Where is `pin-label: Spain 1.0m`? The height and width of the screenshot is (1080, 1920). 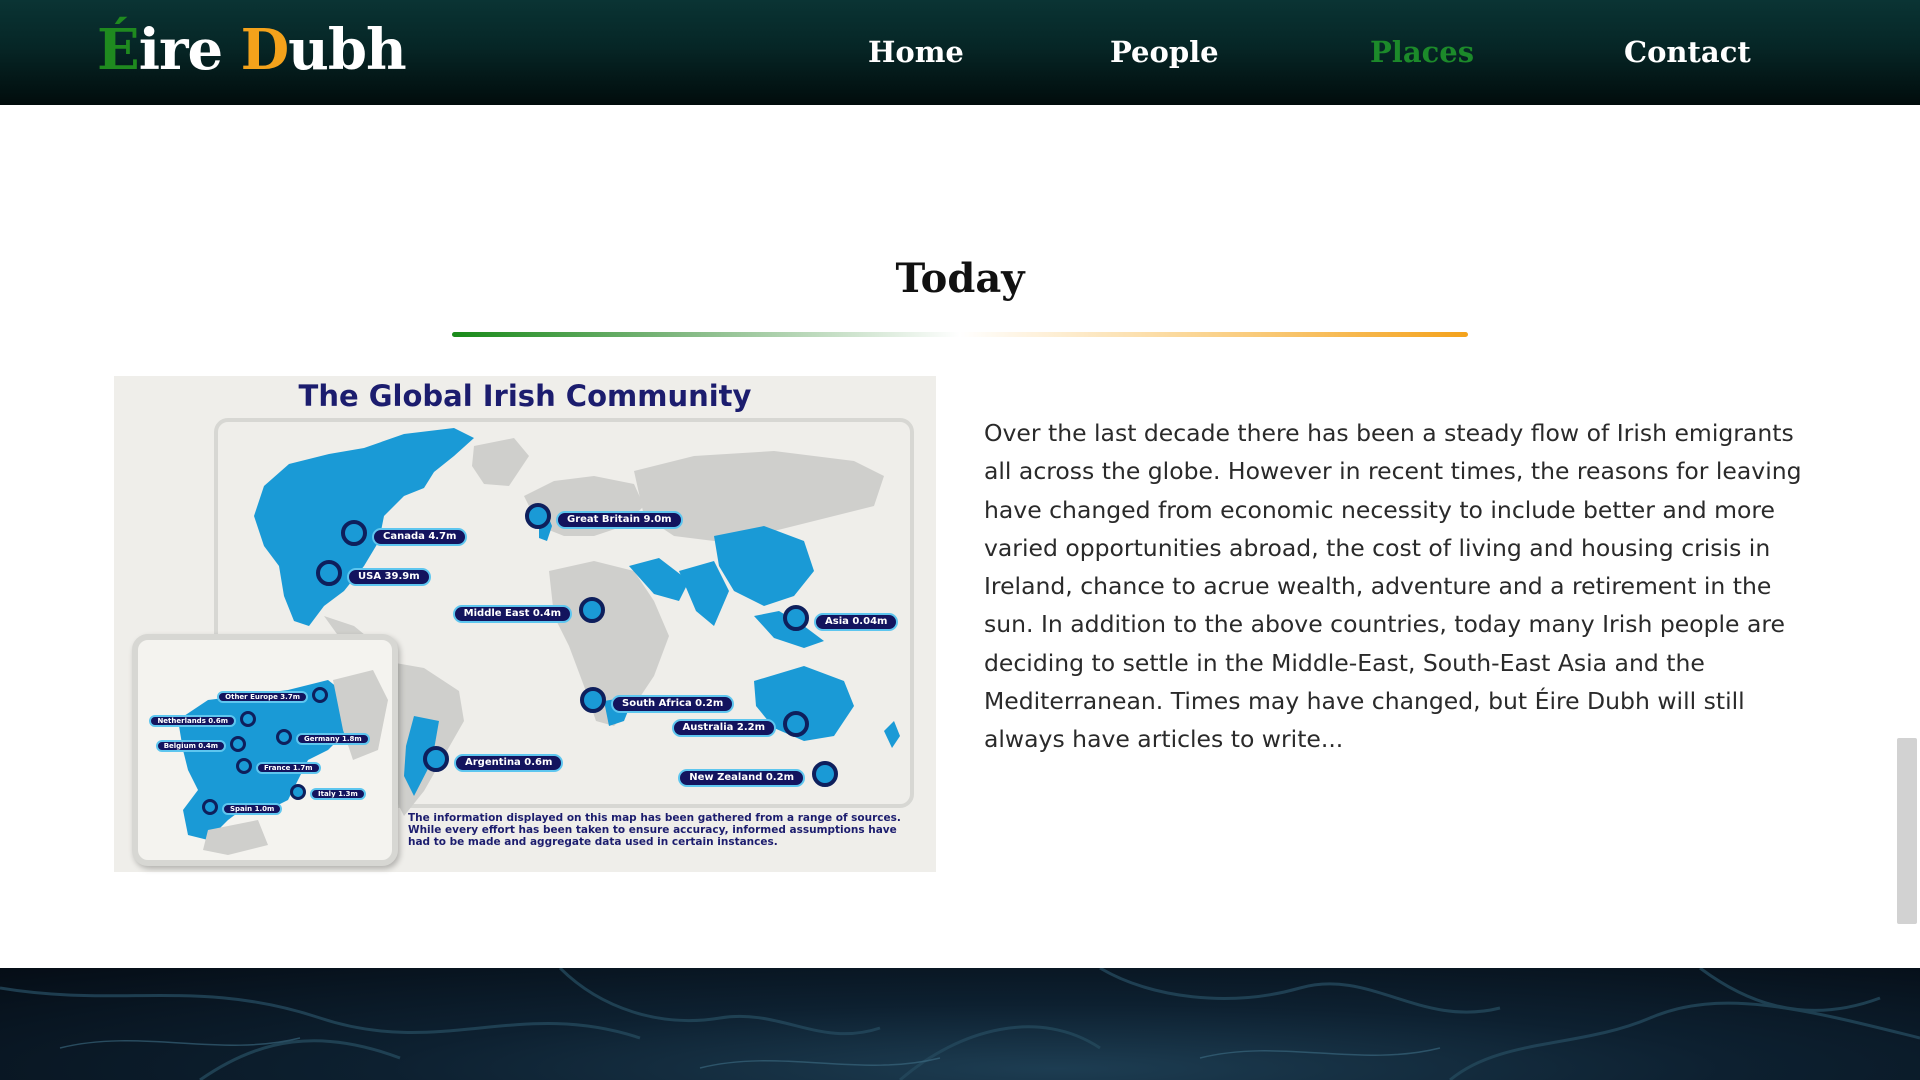 pin-label: Spain 1.0m is located at coordinates (252, 809).